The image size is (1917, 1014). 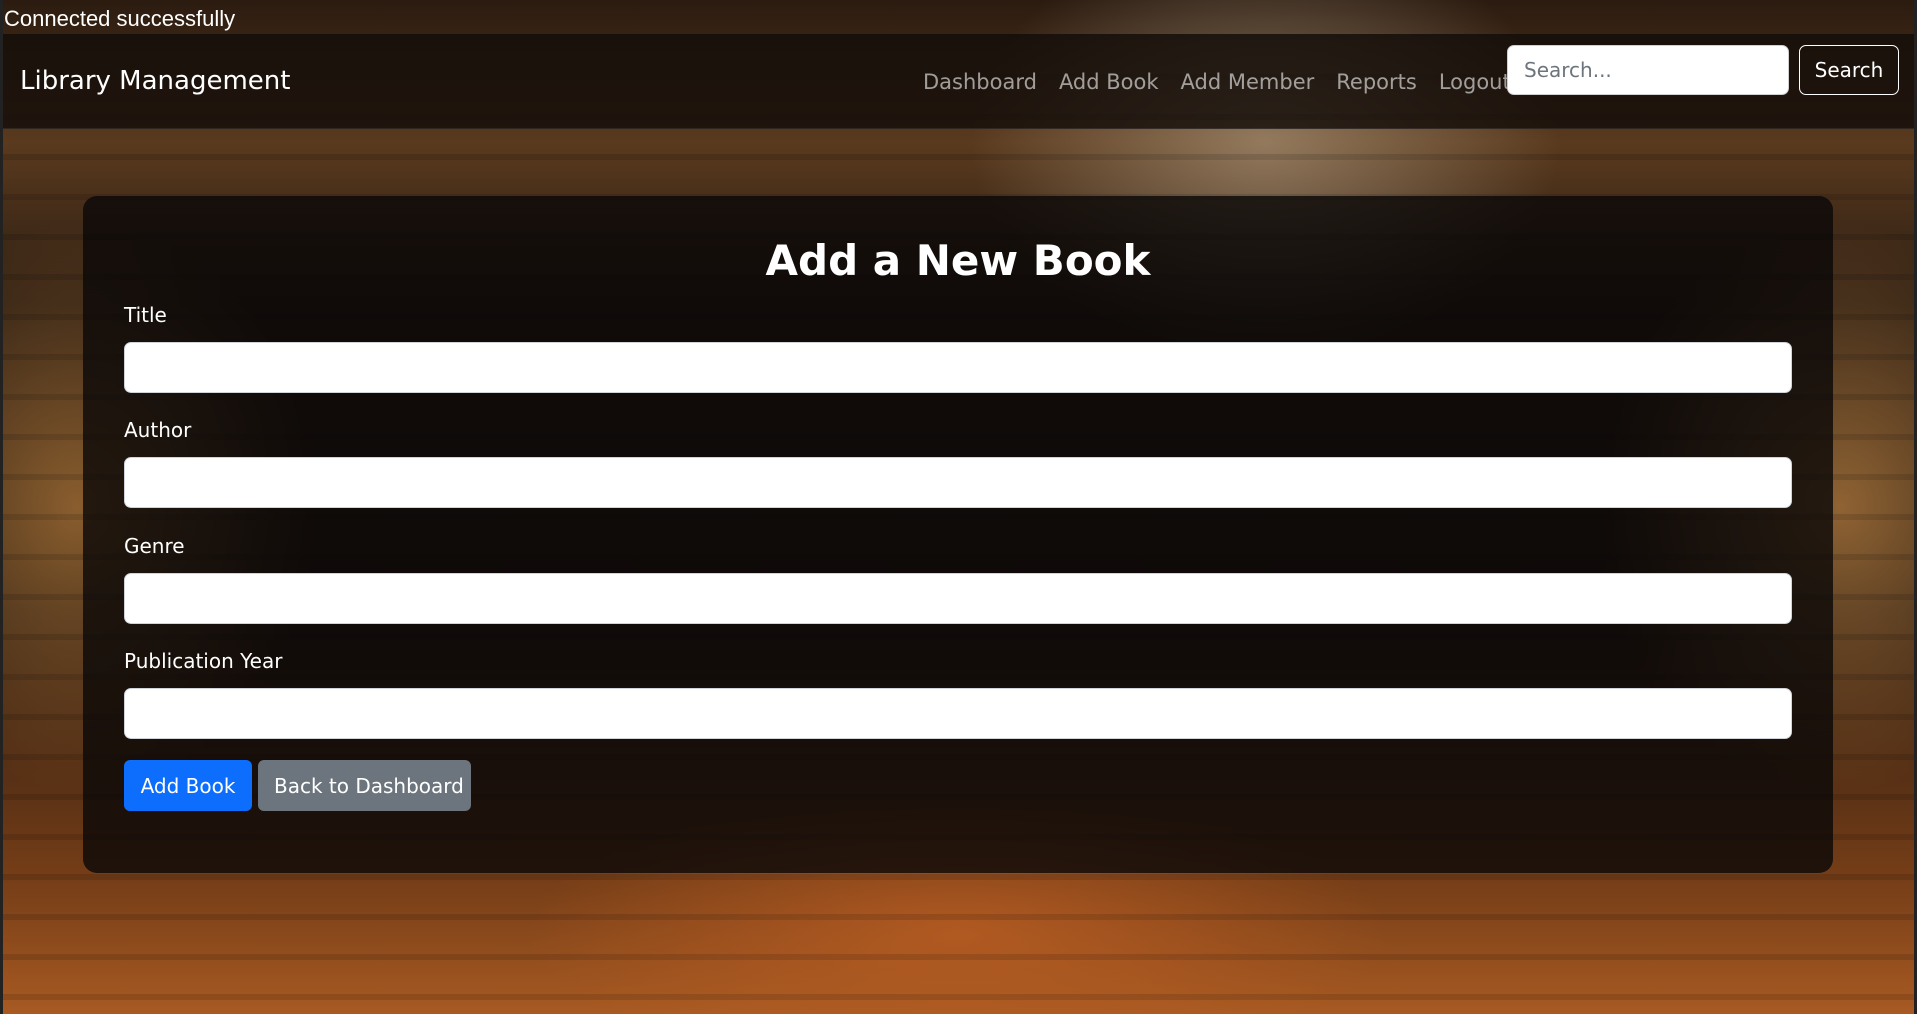 What do you see at coordinates (155, 81) in the screenshot?
I see `navbar-brand: Library Management` at bounding box center [155, 81].